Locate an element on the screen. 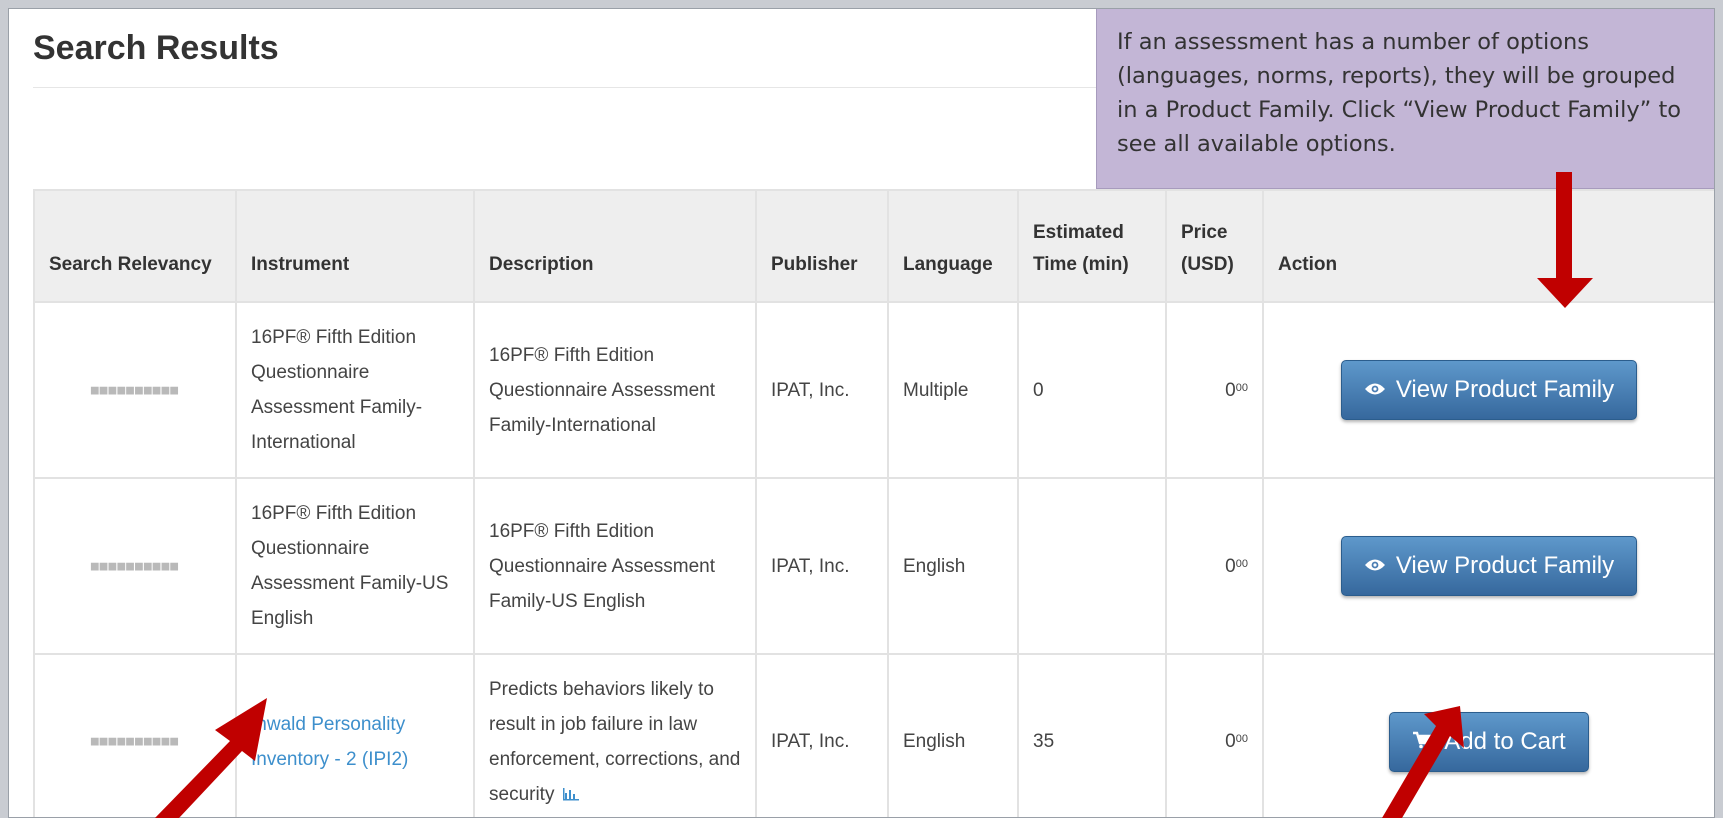 This screenshot has width=1723, height=818. column-header-instrument: Instrument is located at coordinates (355, 246).